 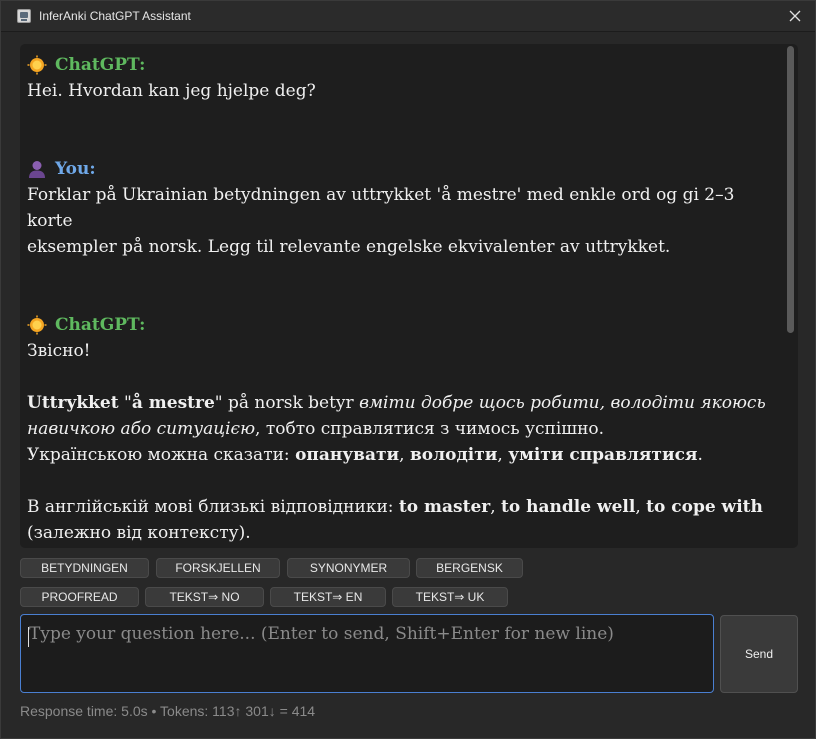 What do you see at coordinates (173, 403) in the screenshot?
I see `bold-text: å mestre` at bounding box center [173, 403].